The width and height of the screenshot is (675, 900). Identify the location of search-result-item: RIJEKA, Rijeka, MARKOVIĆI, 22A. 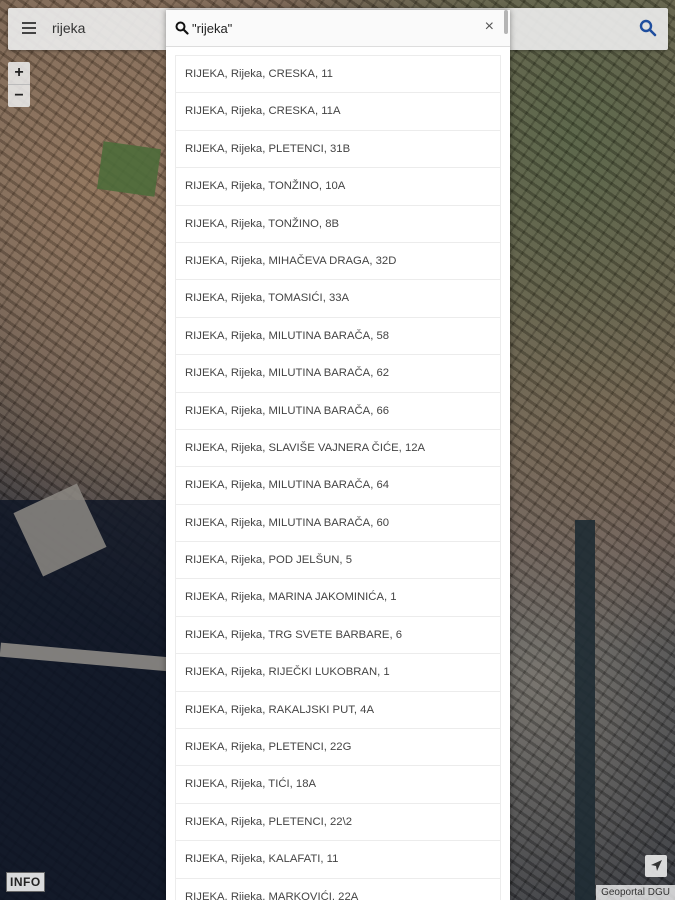
(338, 888).